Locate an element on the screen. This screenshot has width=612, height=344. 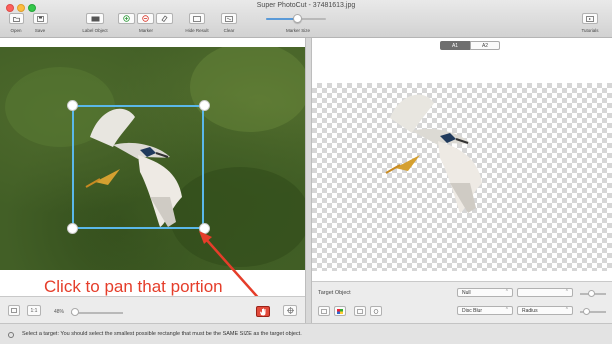
background-image-button is located at coordinates (360, 311).